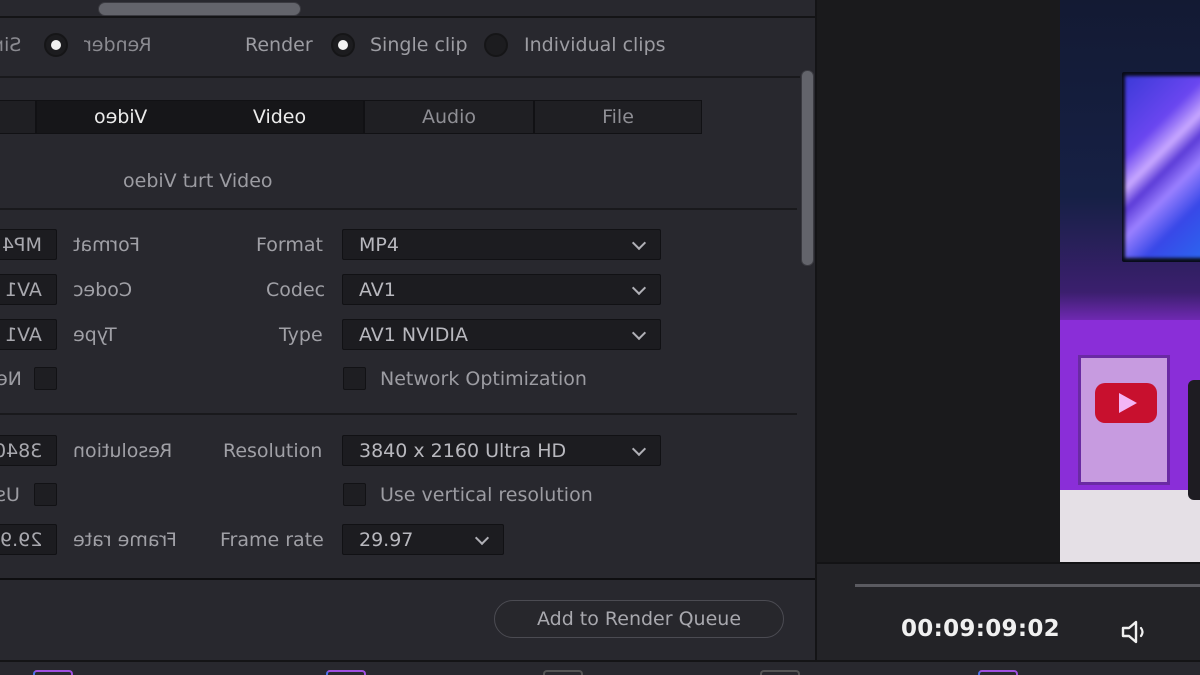  Describe the element at coordinates (354, 494) in the screenshot. I see `use-vertical-resolution-checkbox` at that location.